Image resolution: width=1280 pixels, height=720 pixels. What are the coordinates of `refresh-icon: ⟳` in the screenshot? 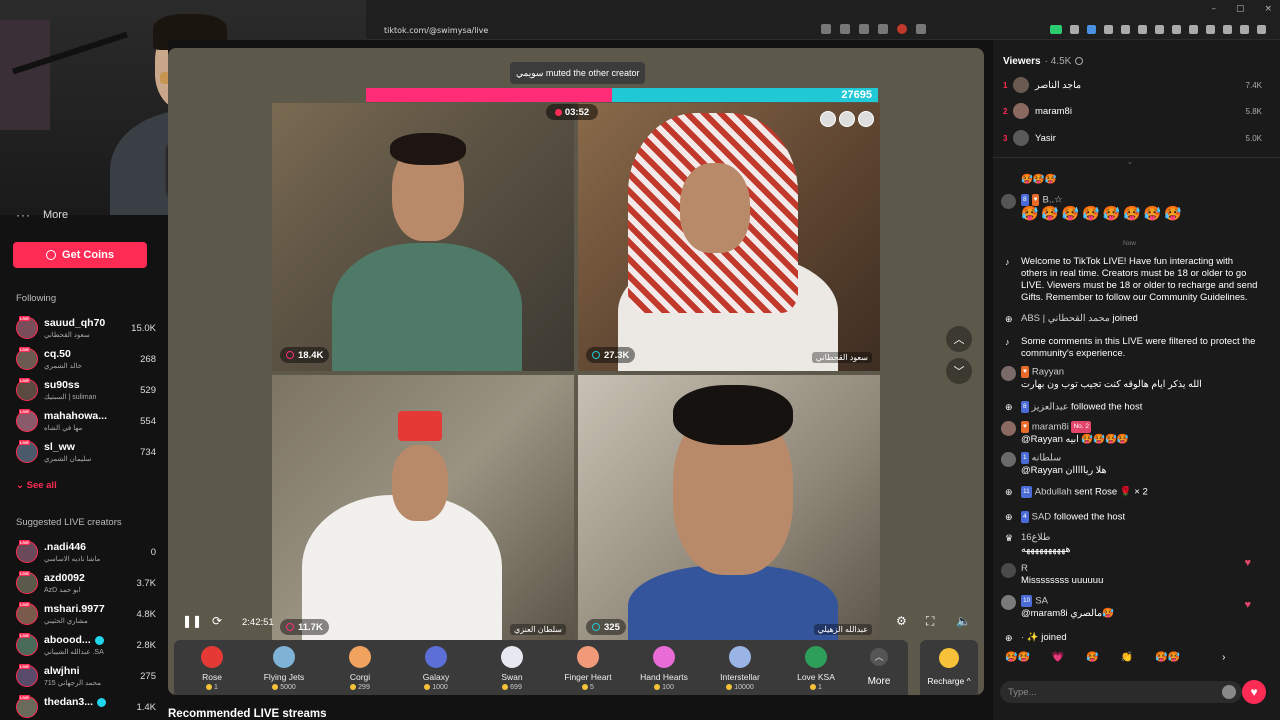 It's located at (217, 621).